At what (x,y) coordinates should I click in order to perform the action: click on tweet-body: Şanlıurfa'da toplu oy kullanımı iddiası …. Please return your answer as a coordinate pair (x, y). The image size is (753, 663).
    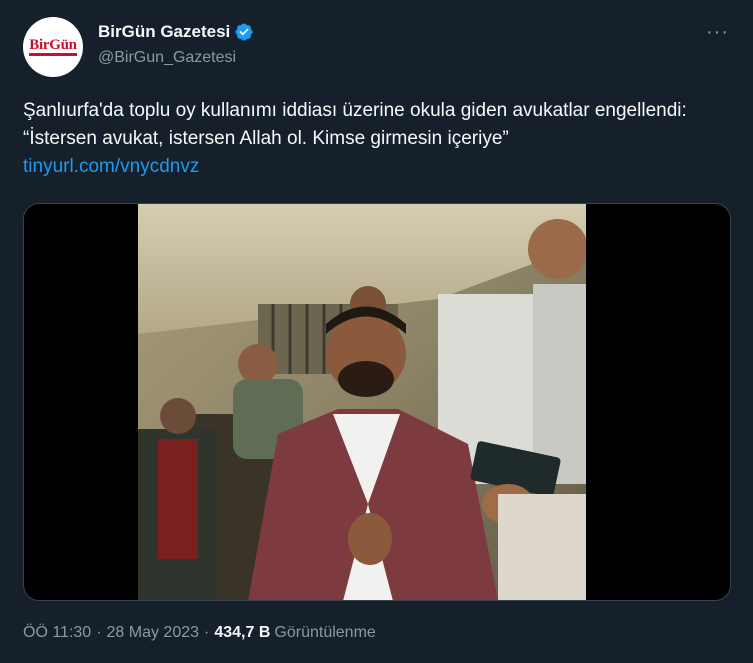
    Looking at the image, I should click on (355, 124).